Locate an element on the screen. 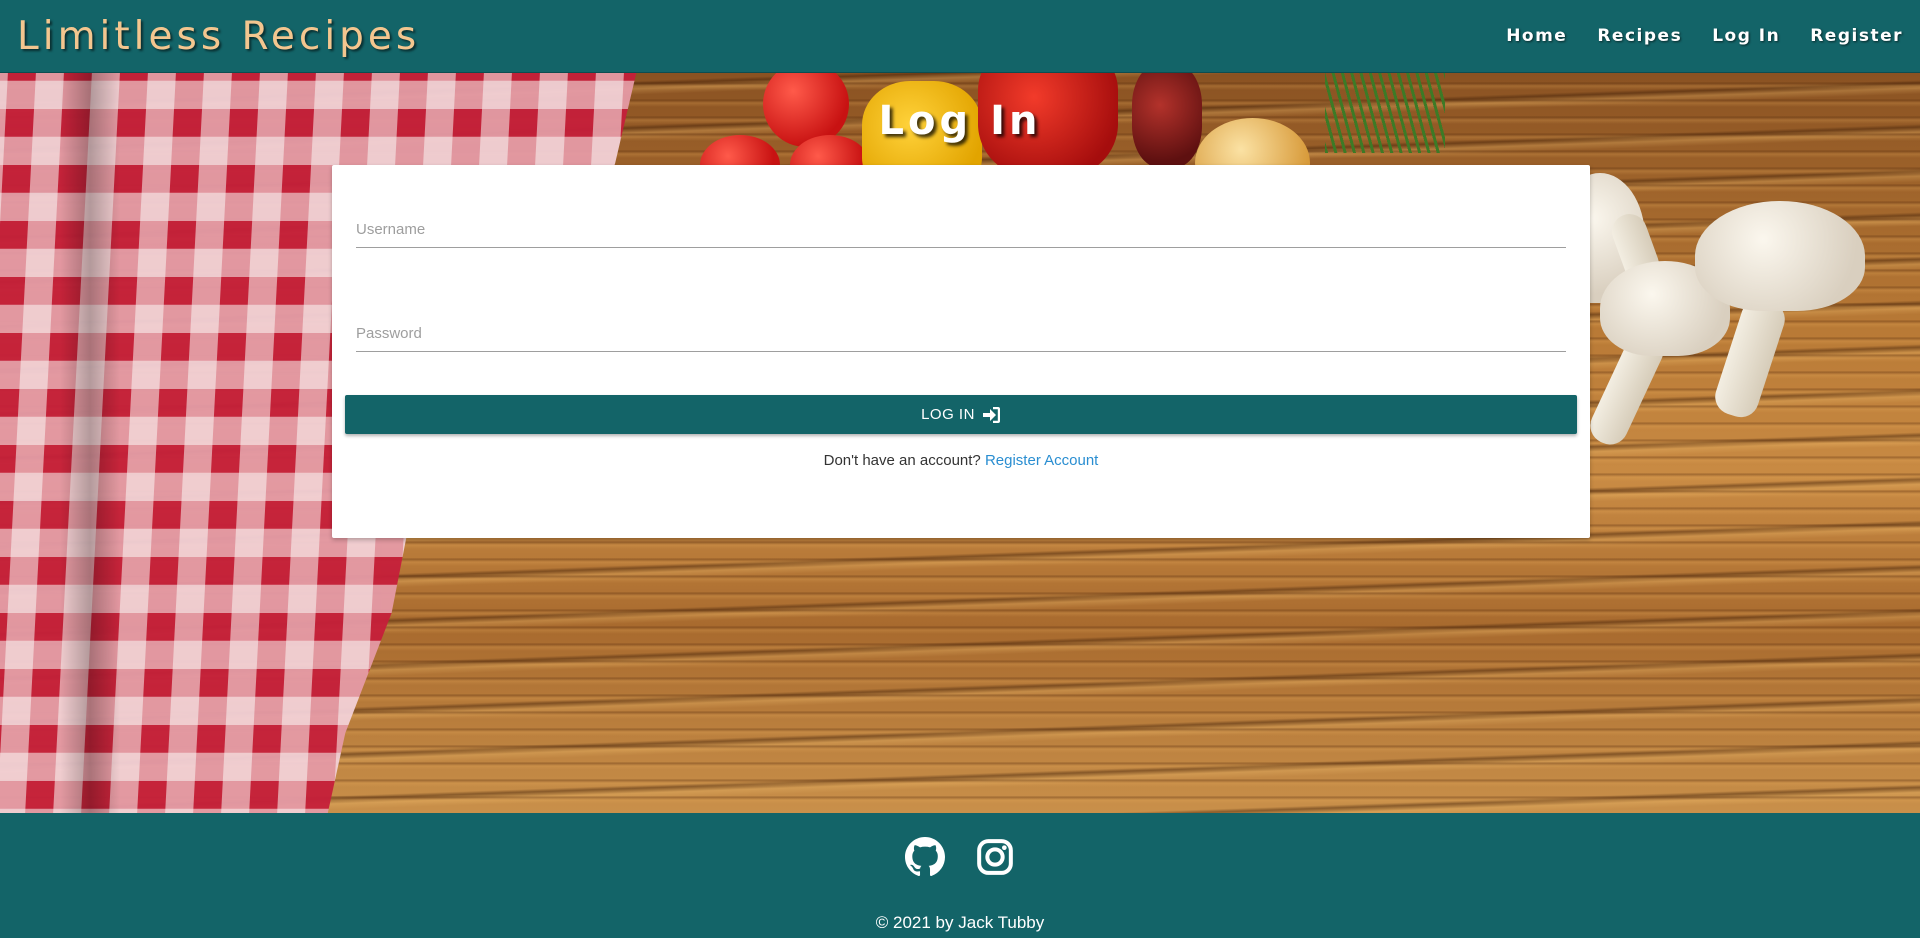 Image resolution: width=1920 pixels, height=938 pixels. nav-recipes: Recipes is located at coordinates (1639, 36).